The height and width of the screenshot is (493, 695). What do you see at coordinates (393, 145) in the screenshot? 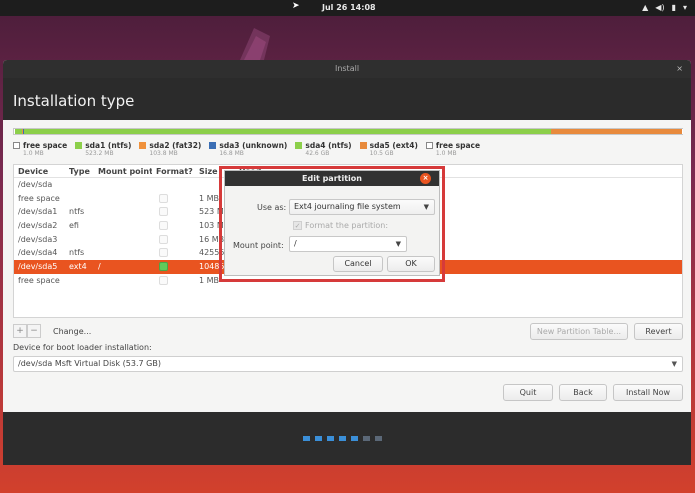
I see `legend-label: sda5 (ext4)` at bounding box center [393, 145].